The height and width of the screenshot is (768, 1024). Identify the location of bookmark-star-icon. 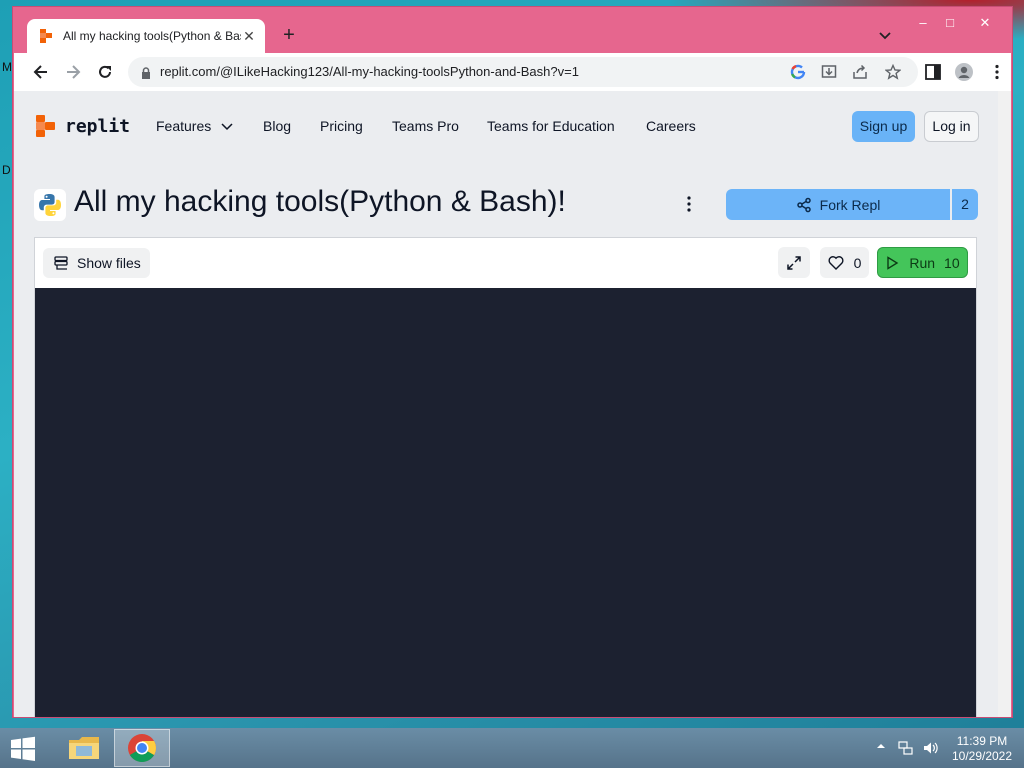
(893, 71).